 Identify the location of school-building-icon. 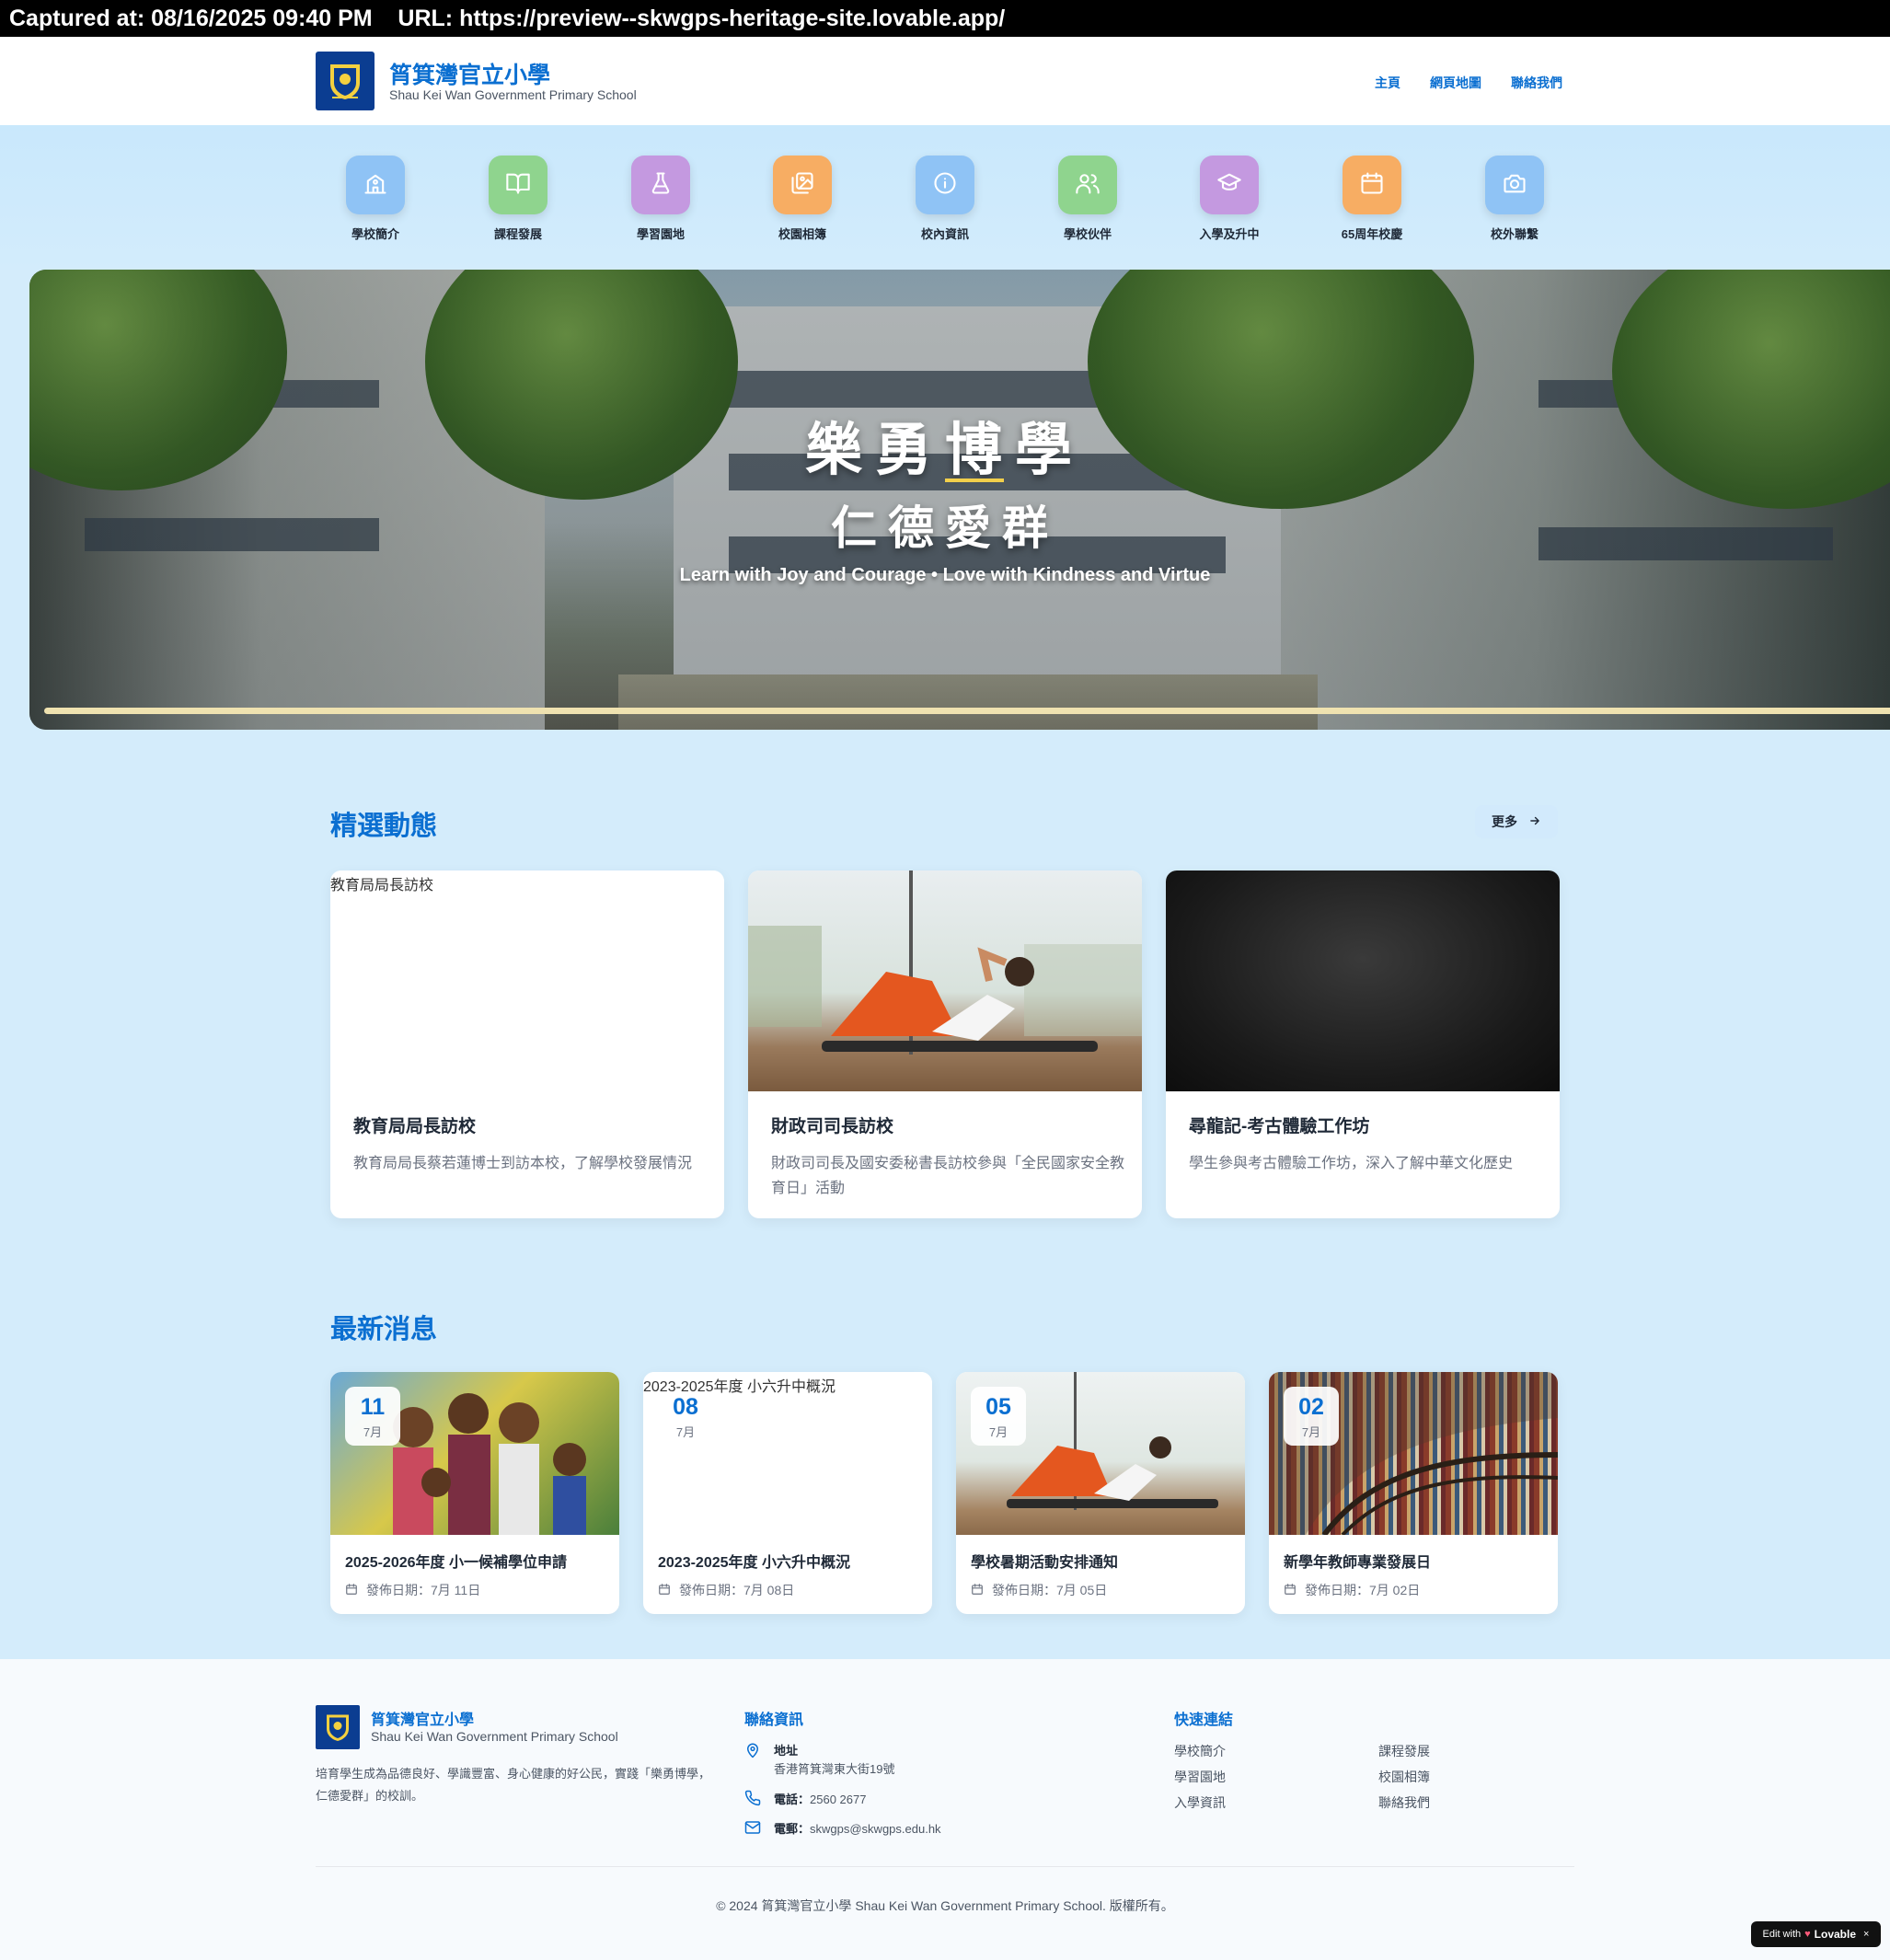
(376, 185).